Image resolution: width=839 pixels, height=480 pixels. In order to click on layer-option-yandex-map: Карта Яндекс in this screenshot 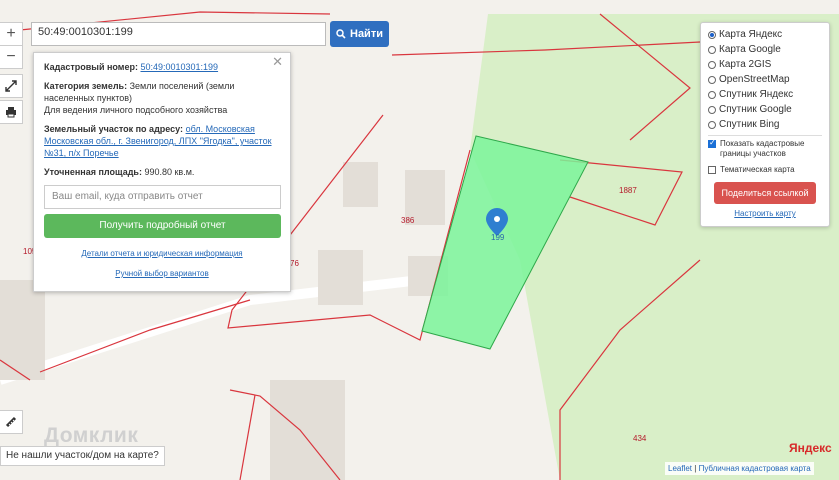, I will do `click(765, 34)`.